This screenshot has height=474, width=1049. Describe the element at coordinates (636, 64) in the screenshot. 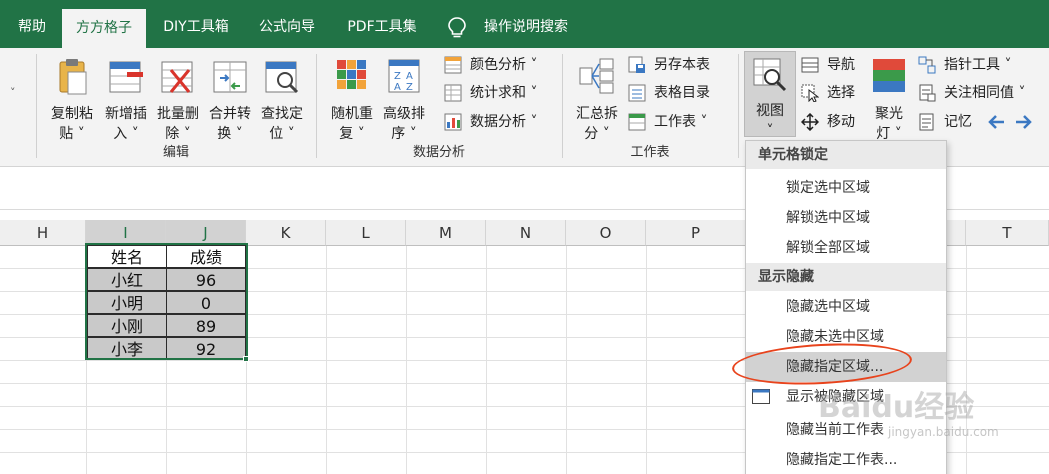

I see `save-sheet-icon` at that location.